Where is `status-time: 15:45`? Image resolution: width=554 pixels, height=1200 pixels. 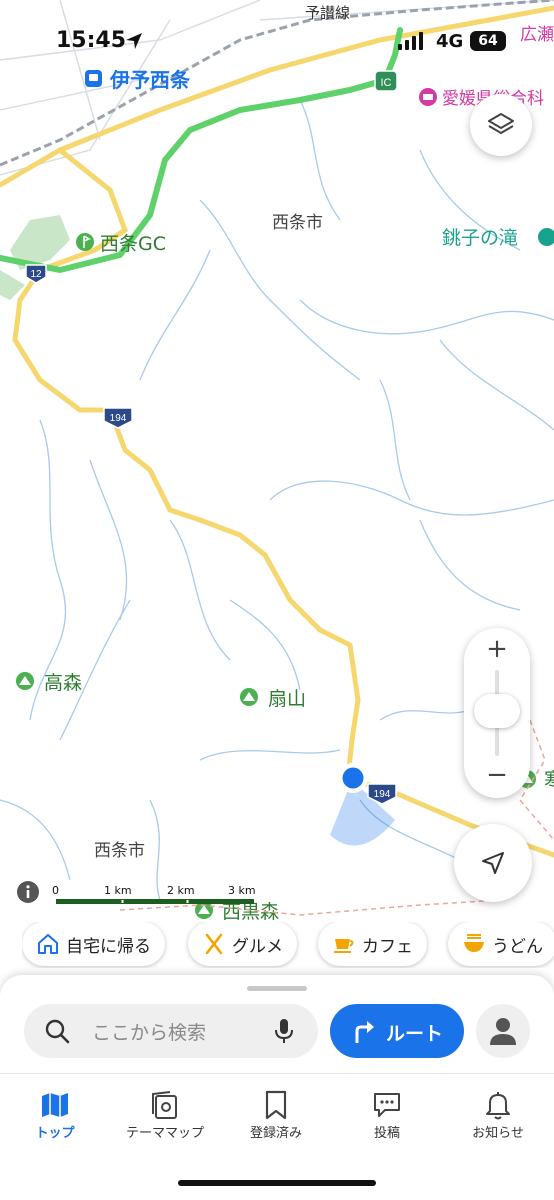 status-time: 15:45 is located at coordinates (91, 40).